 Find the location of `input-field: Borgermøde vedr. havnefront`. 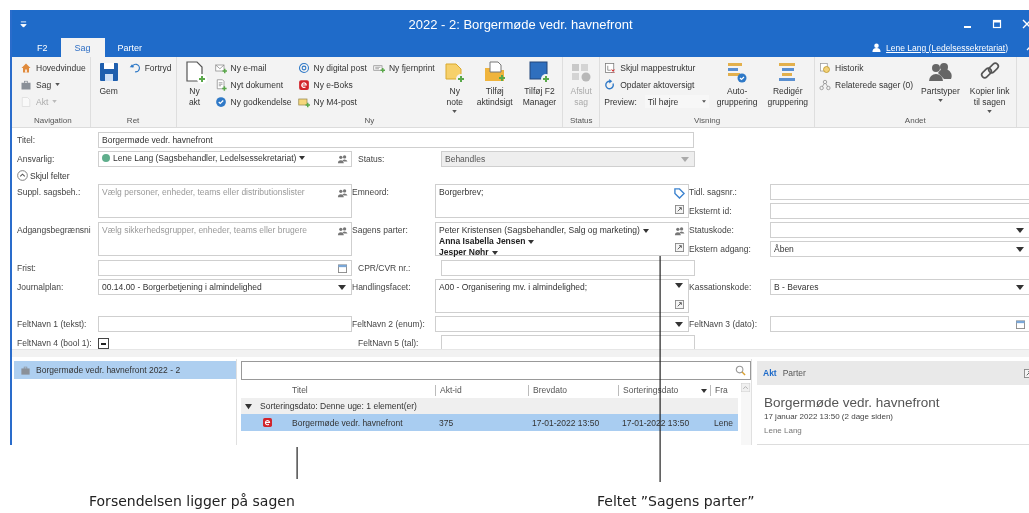

input-field: Borgermøde vedr. havnefront is located at coordinates (396, 140).